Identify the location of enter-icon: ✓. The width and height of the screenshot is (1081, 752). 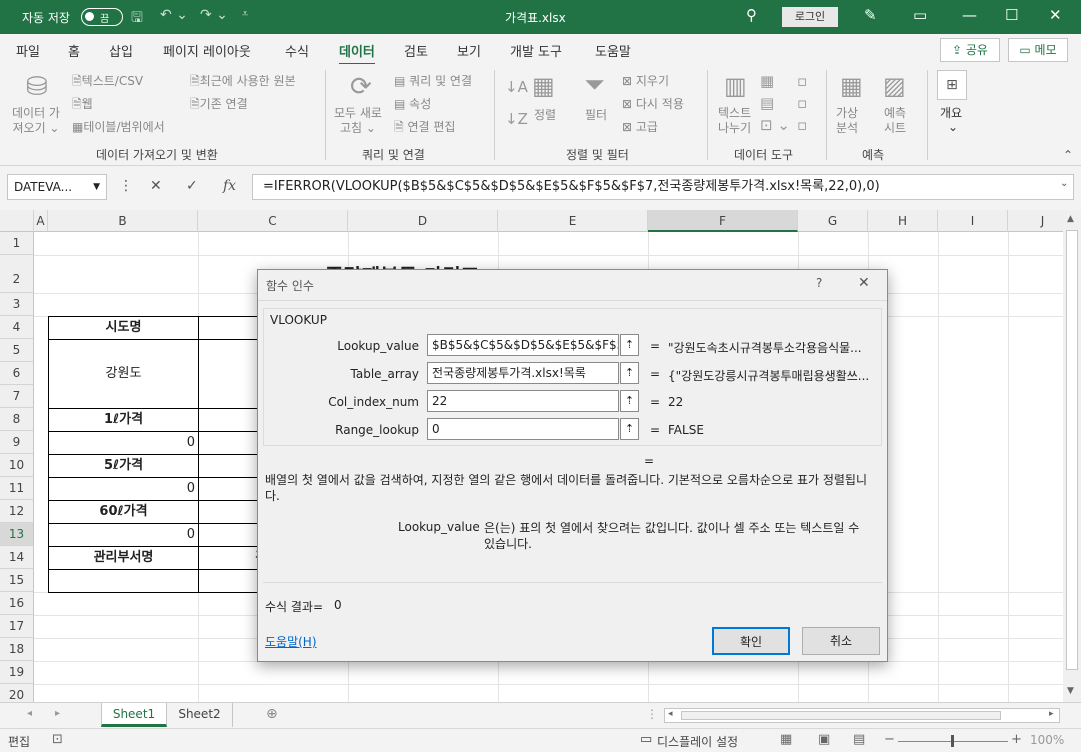
(192, 186).